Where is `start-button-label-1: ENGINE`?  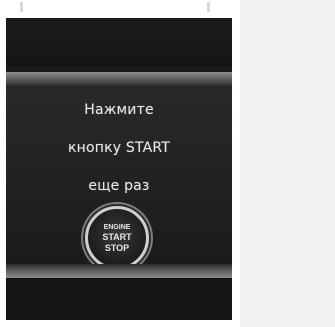
start-button-label-1: ENGINE is located at coordinates (117, 227).